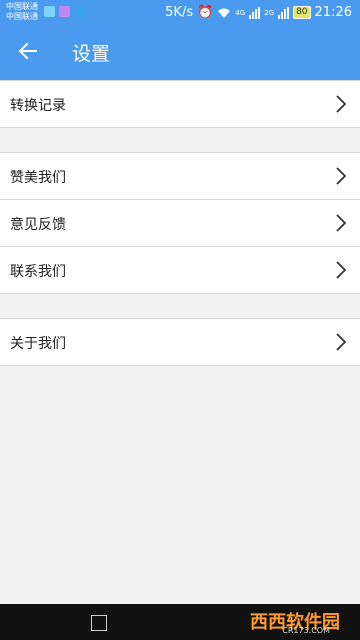 Image resolution: width=360 pixels, height=640 pixels. What do you see at coordinates (22, 6) in the screenshot?
I see `carrier-label-1: 中国联通` at bounding box center [22, 6].